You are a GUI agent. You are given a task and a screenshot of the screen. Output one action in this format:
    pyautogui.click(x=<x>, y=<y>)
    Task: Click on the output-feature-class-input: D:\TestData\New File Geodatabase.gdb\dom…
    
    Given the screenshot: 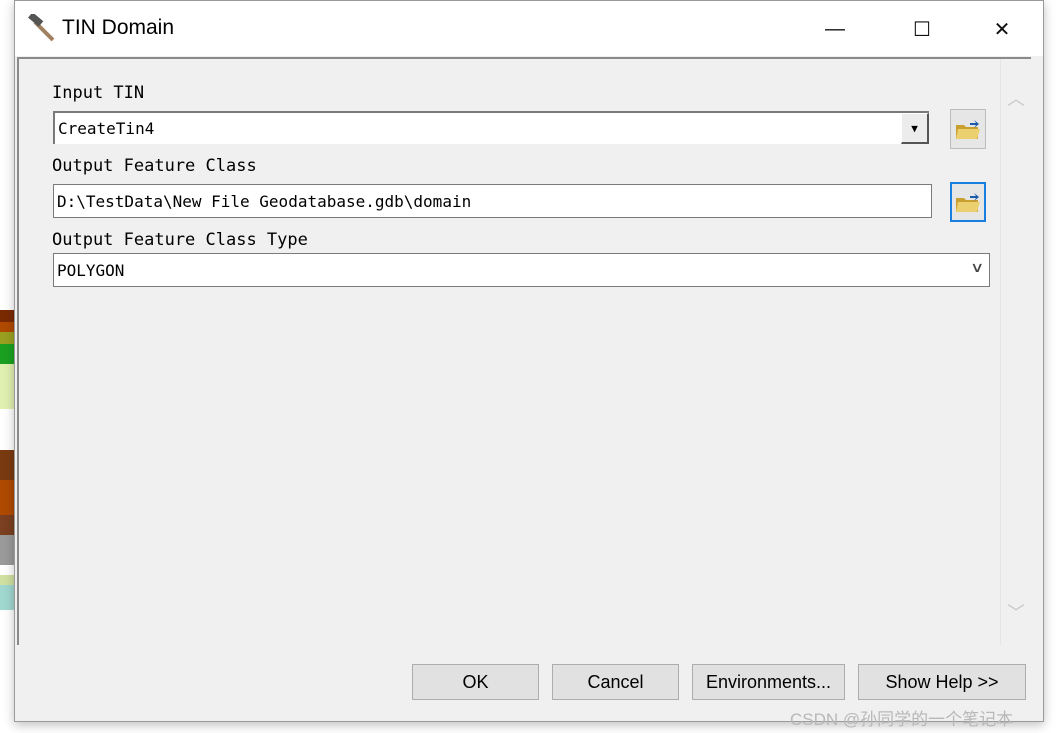 What is the action you would take?
    pyautogui.click(x=492, y=201)
    